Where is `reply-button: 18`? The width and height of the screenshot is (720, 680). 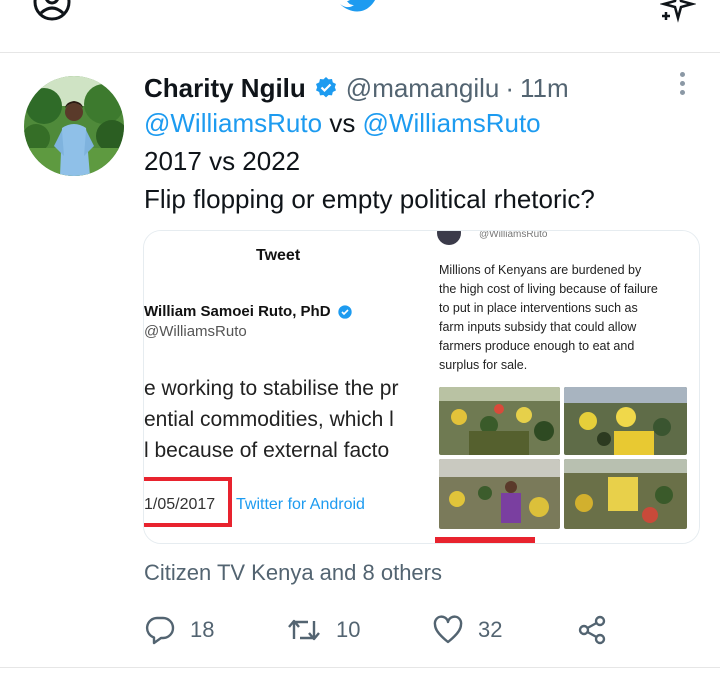 reply-button: 18 is located at coordinates (179, 630).